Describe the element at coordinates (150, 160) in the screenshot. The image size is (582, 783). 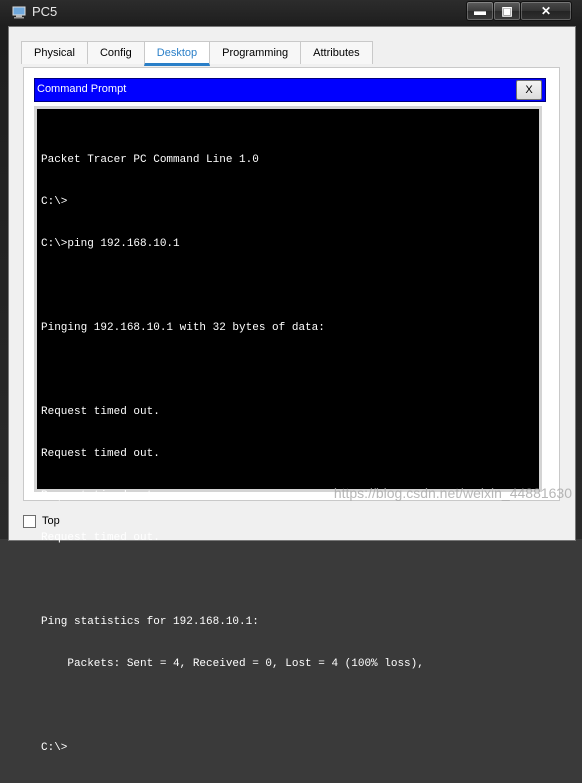
I see `terminal-line: Packet Tracer PC Command Line 1.0` at that location.